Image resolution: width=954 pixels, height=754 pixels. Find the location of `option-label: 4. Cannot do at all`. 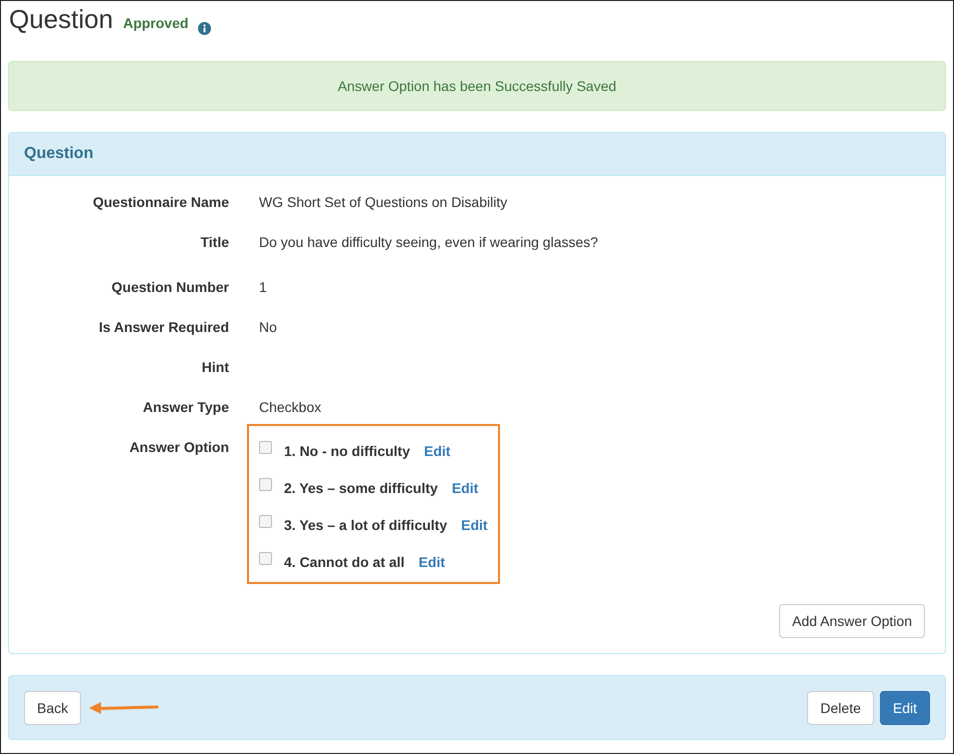

option-label: 4. Cannot do at all is located at coordinates (344, 562).